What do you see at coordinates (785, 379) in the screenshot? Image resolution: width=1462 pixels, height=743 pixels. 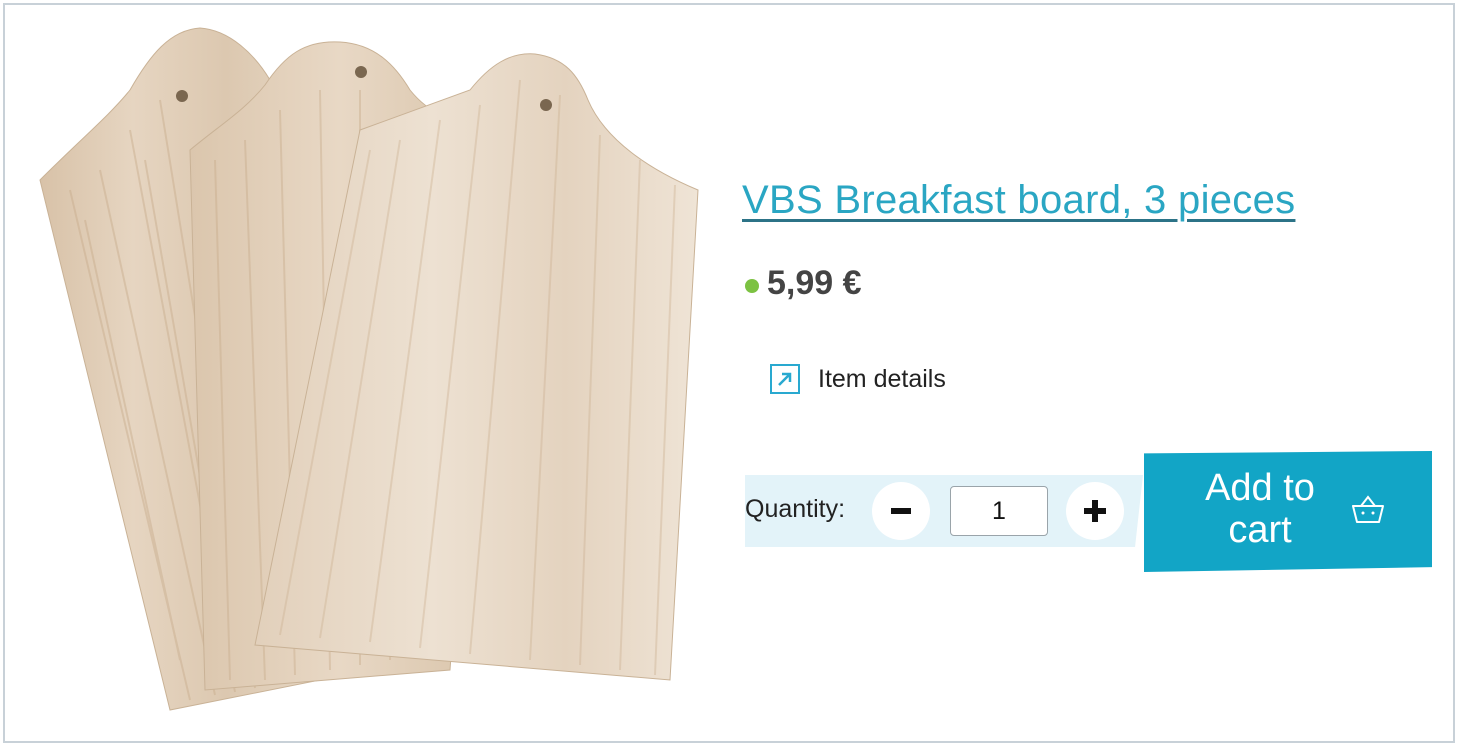 I see `external-arrow-icon` at bounding box center [785, 379].